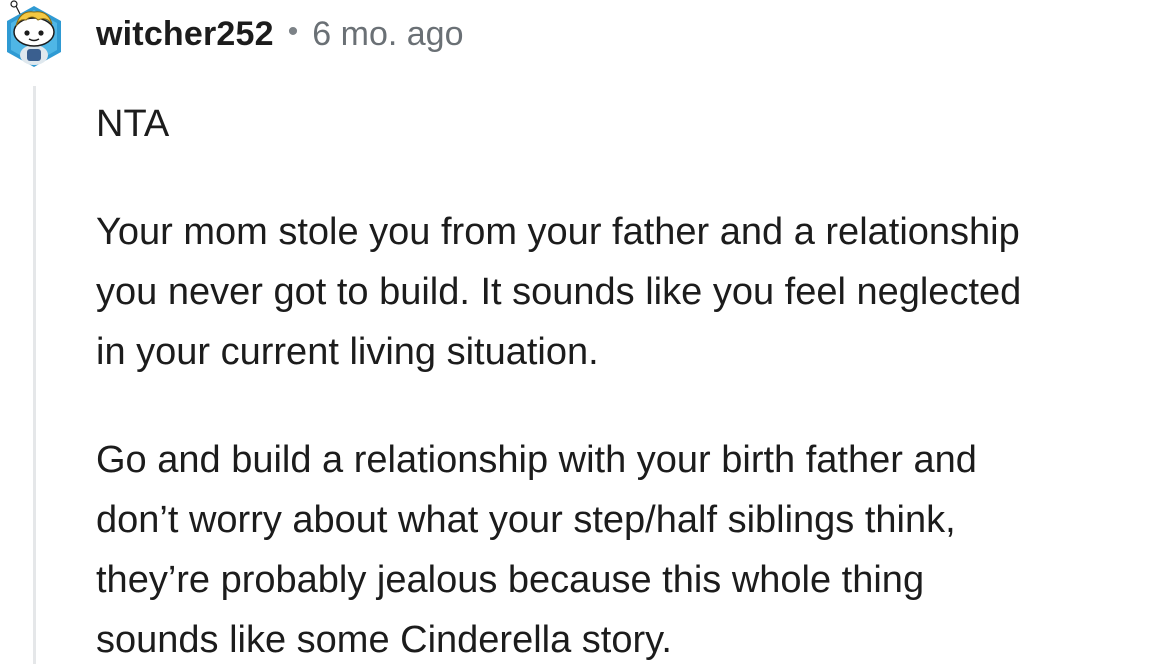  I want to click on comment-text-line: in your current living situation., so click(347, 352).